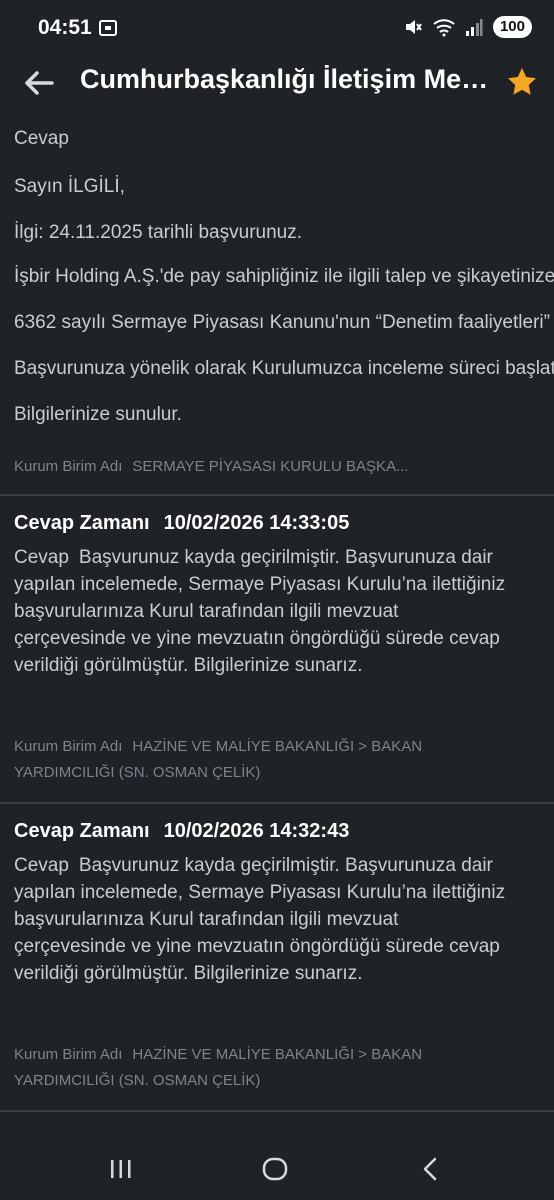  I want to click on answer-header: Cevap Zamanı 10/02/2026 14:32:43, so click(181, 831).